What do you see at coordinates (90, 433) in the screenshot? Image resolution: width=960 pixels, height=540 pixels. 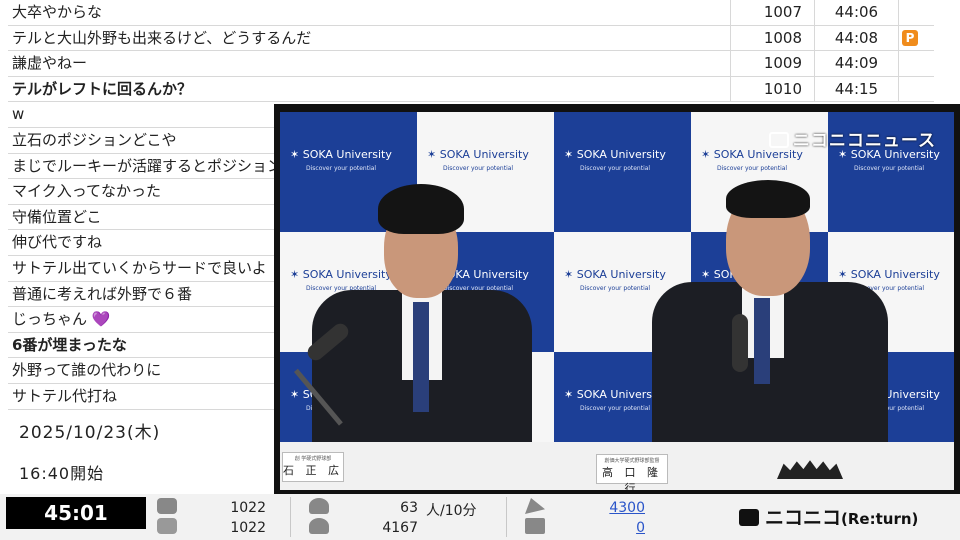 I see `broadcast-date: 2025/10/23(木)` at bounding box center [90, 433].